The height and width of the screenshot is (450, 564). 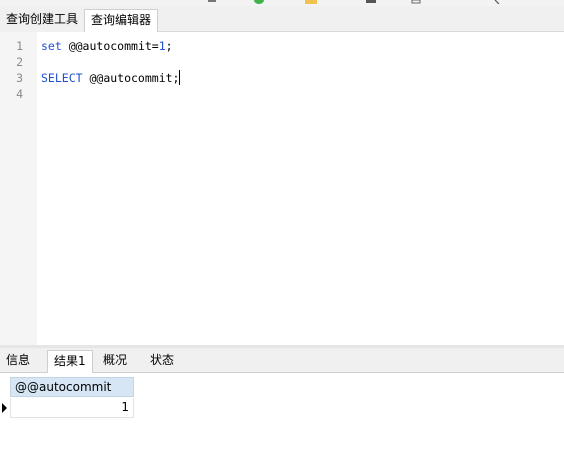 What do you see at coordinates (51, 46) in the screenshot?
I see `sql-keyword: set` at bounding box center [51, 46].